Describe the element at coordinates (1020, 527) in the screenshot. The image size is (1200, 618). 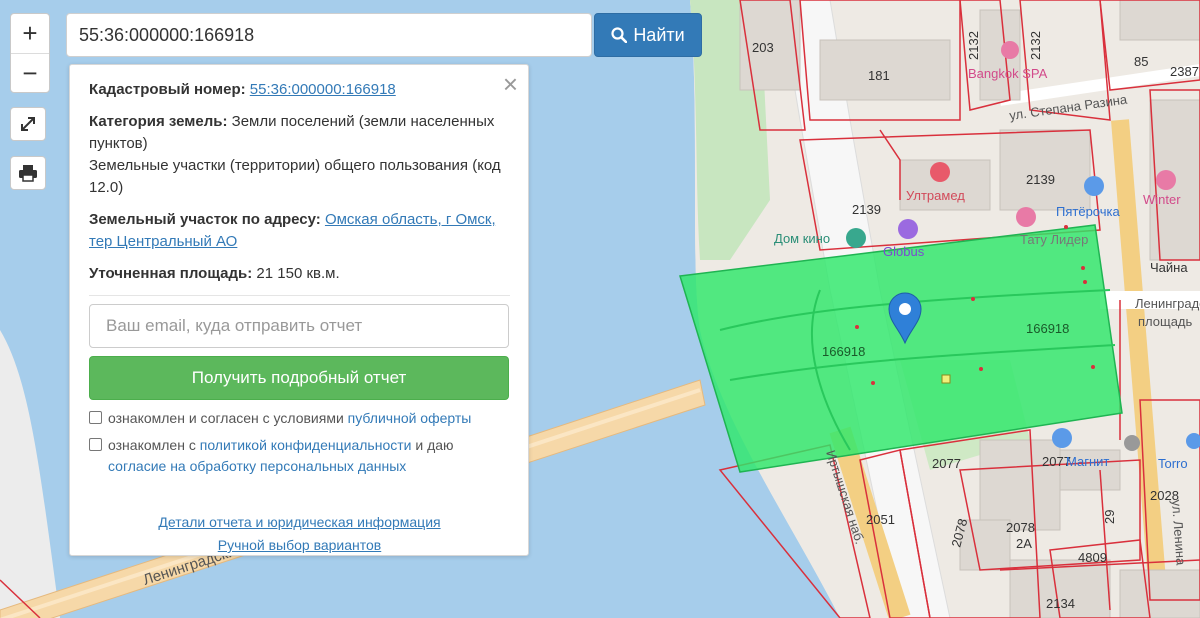
I see `lot-label: 2078` at that location.